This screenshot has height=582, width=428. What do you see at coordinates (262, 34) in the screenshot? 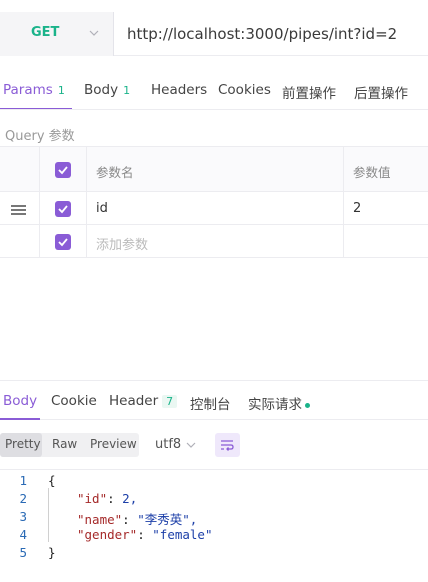
I see `url-input: http://localhost:3000/pipes/int?id=2` at bounding box center [262, 34].